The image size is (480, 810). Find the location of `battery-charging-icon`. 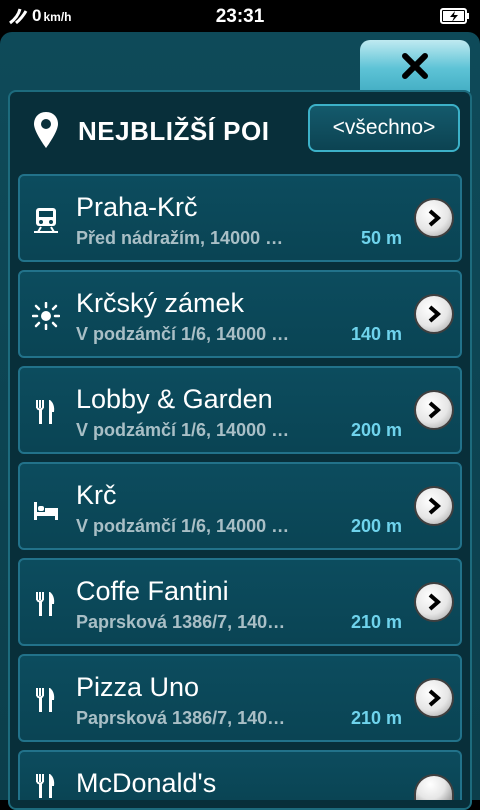

battery-charging-icon is located at coordinates (454, 16).